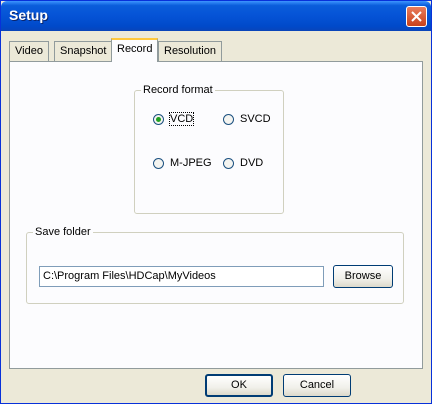 Image resolution: width=432 pixels, height=404 pixels. I want to click on tab-video: Video, so click(29, 51).